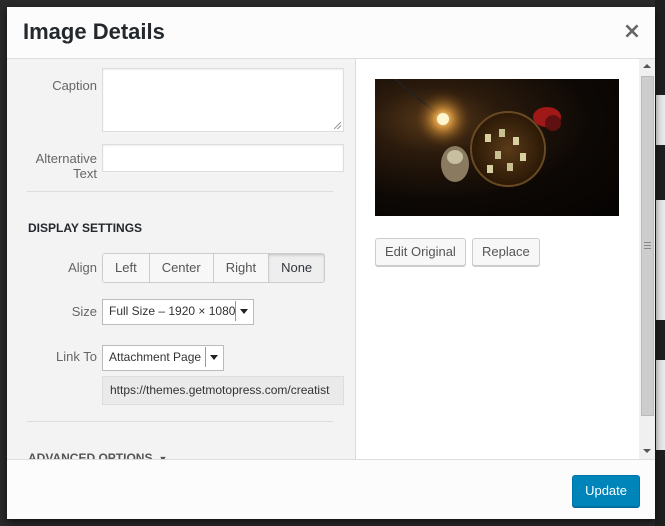 This screenshot has height=526, width=665. I want to click on size-label: Size, so click(84, 311).